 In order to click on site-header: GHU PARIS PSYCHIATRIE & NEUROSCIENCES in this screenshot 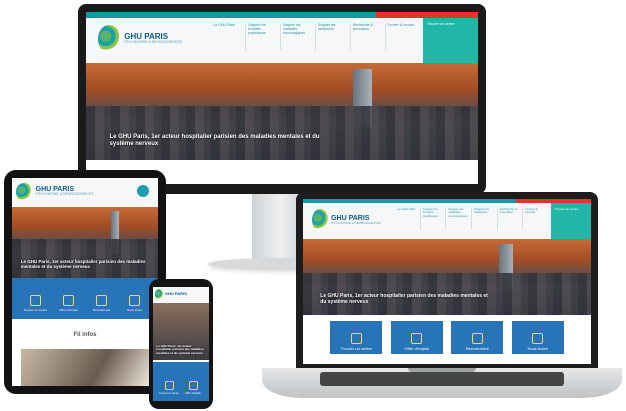, I will do `click(85, 193)`.